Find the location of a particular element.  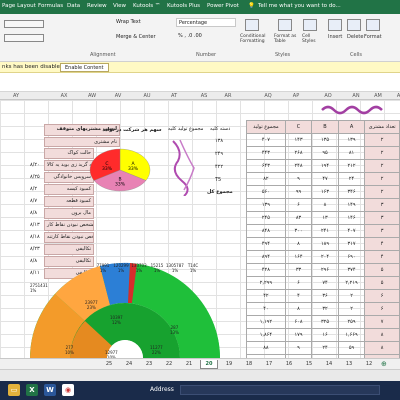

table-cell: ۳۲ is located at coordinates (325, 309).